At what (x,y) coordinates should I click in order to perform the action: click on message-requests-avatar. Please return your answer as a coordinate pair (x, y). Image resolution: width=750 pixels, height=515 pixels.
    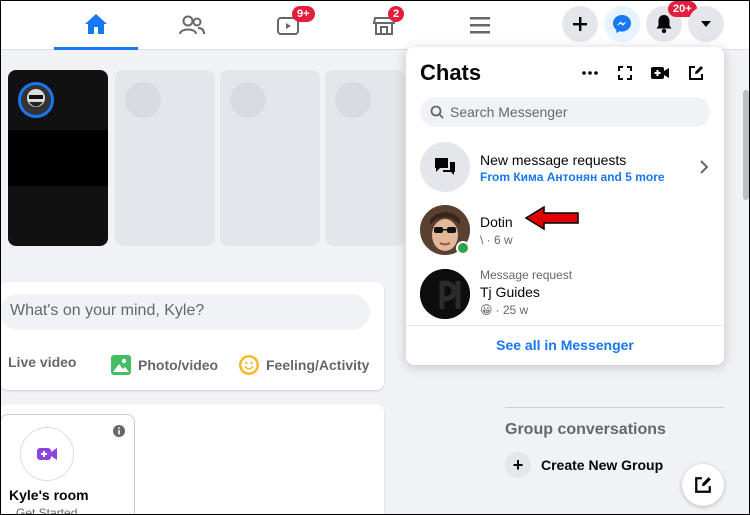
    Looking at the image, I should click on (445, 167).